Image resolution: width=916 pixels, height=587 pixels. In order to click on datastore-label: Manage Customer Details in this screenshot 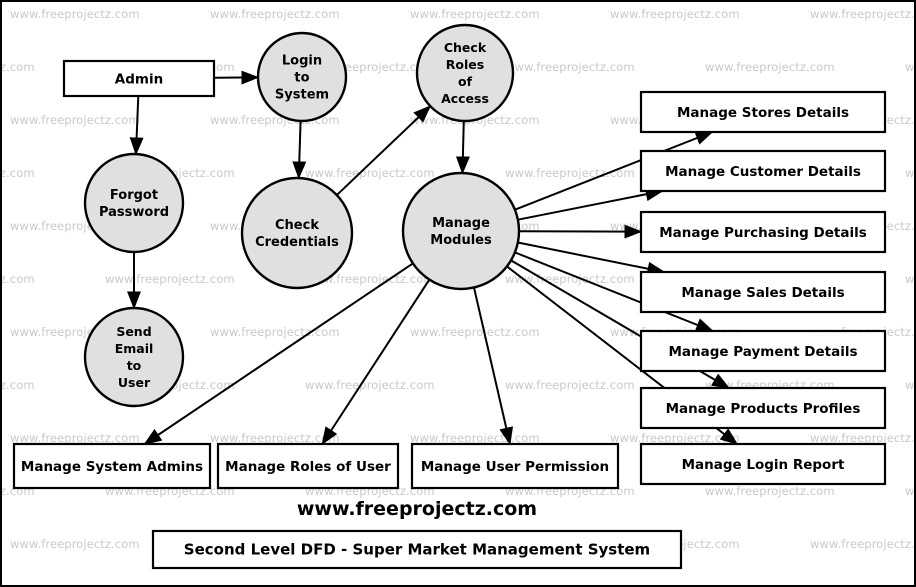, I will do `click(763, 172)`.